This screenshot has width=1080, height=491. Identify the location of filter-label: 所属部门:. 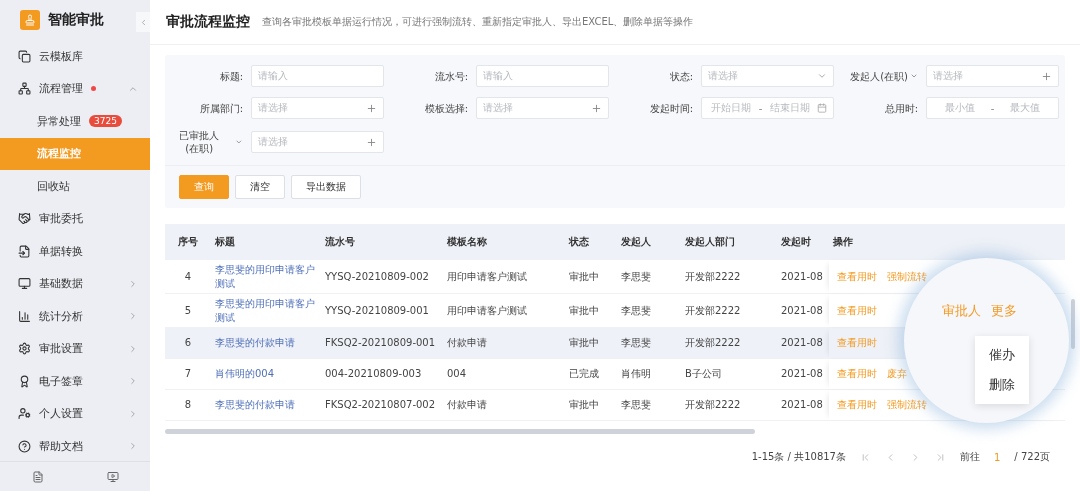
(221, 108).